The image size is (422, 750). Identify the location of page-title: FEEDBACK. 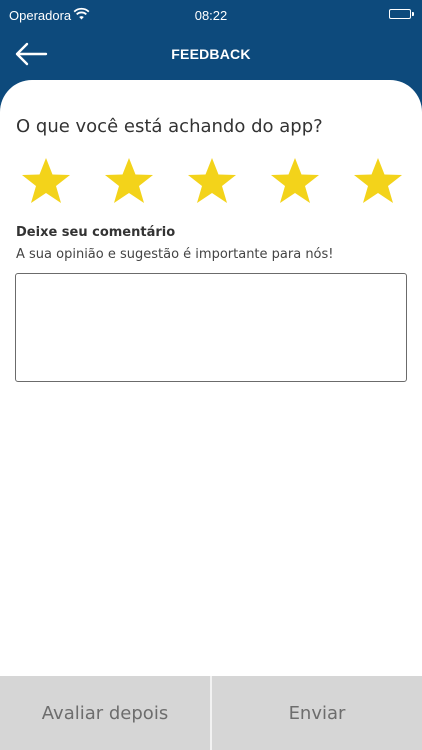
(211, 54).